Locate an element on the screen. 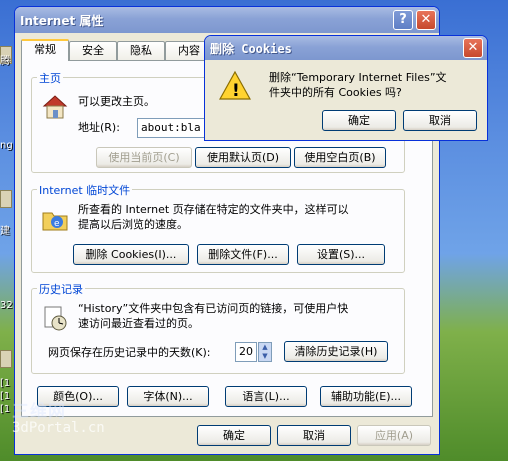  help-button: ? is located at coordinates (403, 20).